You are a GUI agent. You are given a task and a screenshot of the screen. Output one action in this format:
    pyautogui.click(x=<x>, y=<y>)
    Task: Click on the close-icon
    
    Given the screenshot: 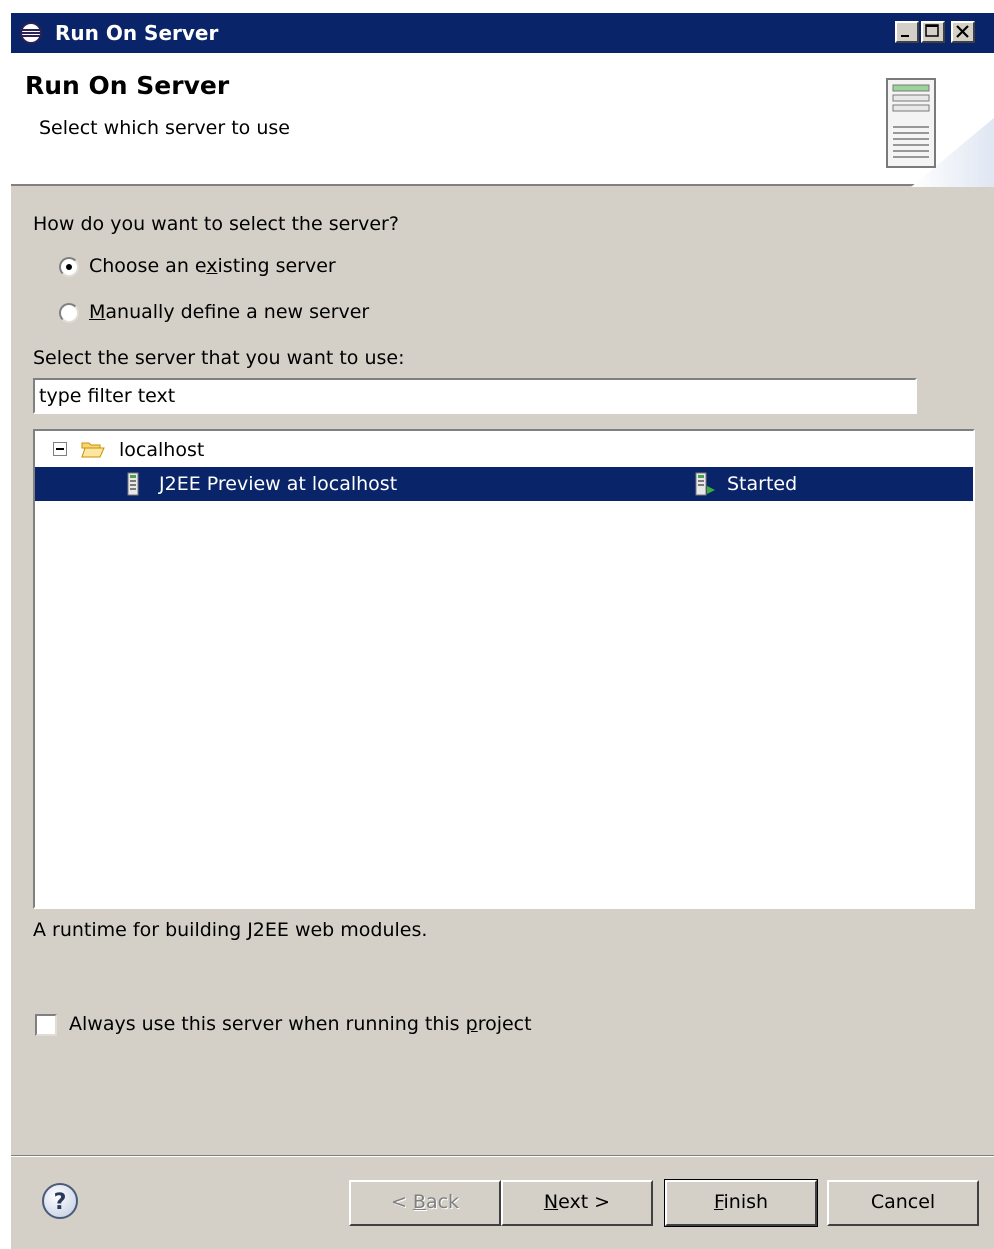 What is the action you would take?
    pyautogui.click(x=962, y=31)
    